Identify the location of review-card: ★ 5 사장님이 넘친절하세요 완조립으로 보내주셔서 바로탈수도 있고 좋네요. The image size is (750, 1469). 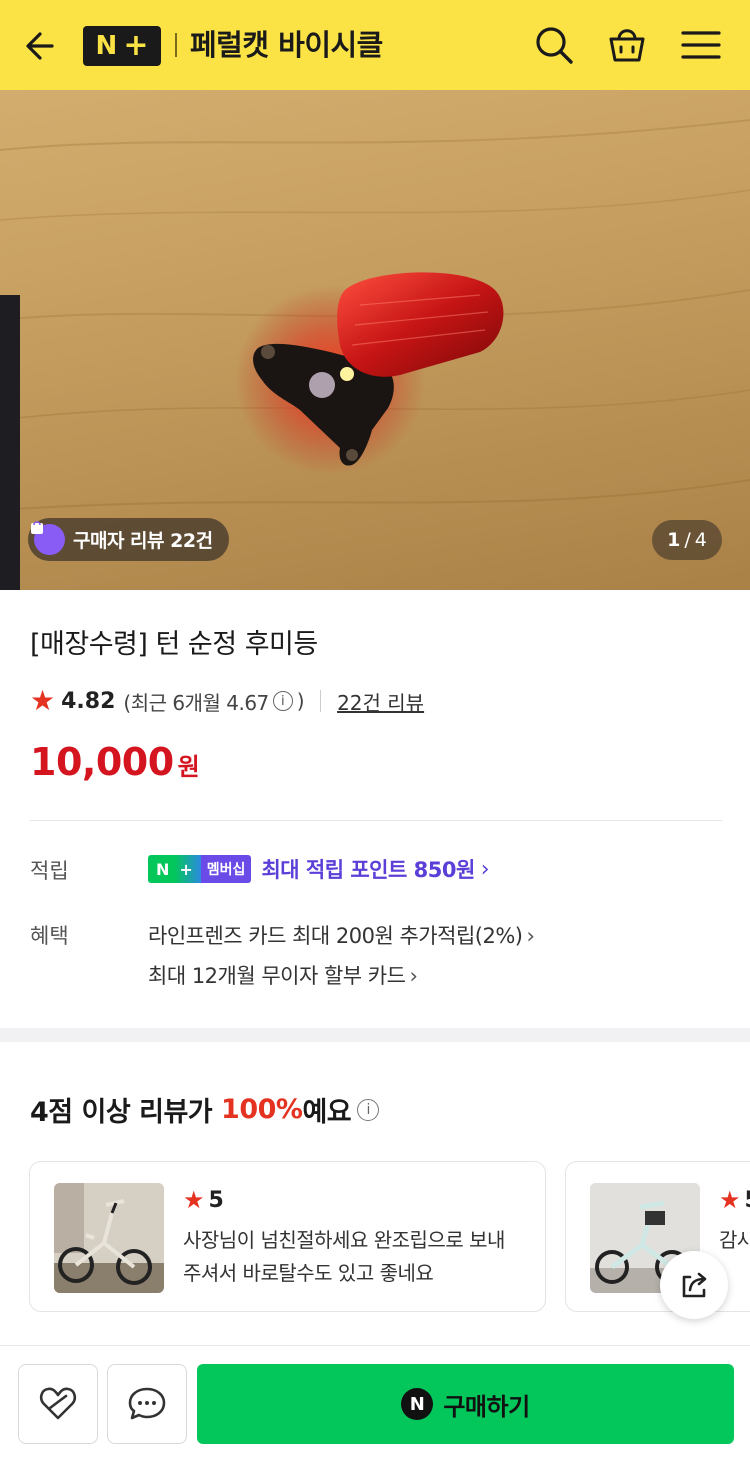
(287, 1236).